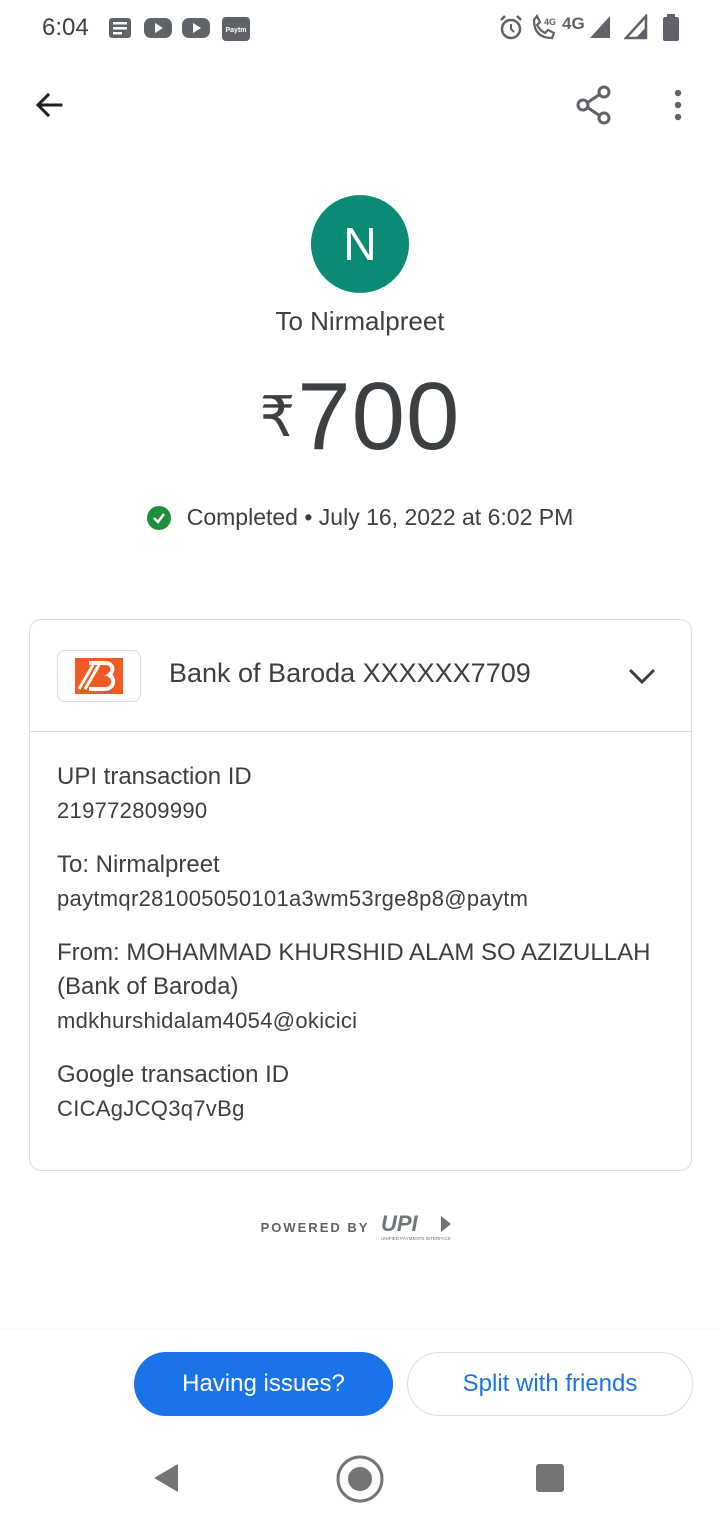  I want to click on detail-label: Google transaction ID, so click(173, 1074).